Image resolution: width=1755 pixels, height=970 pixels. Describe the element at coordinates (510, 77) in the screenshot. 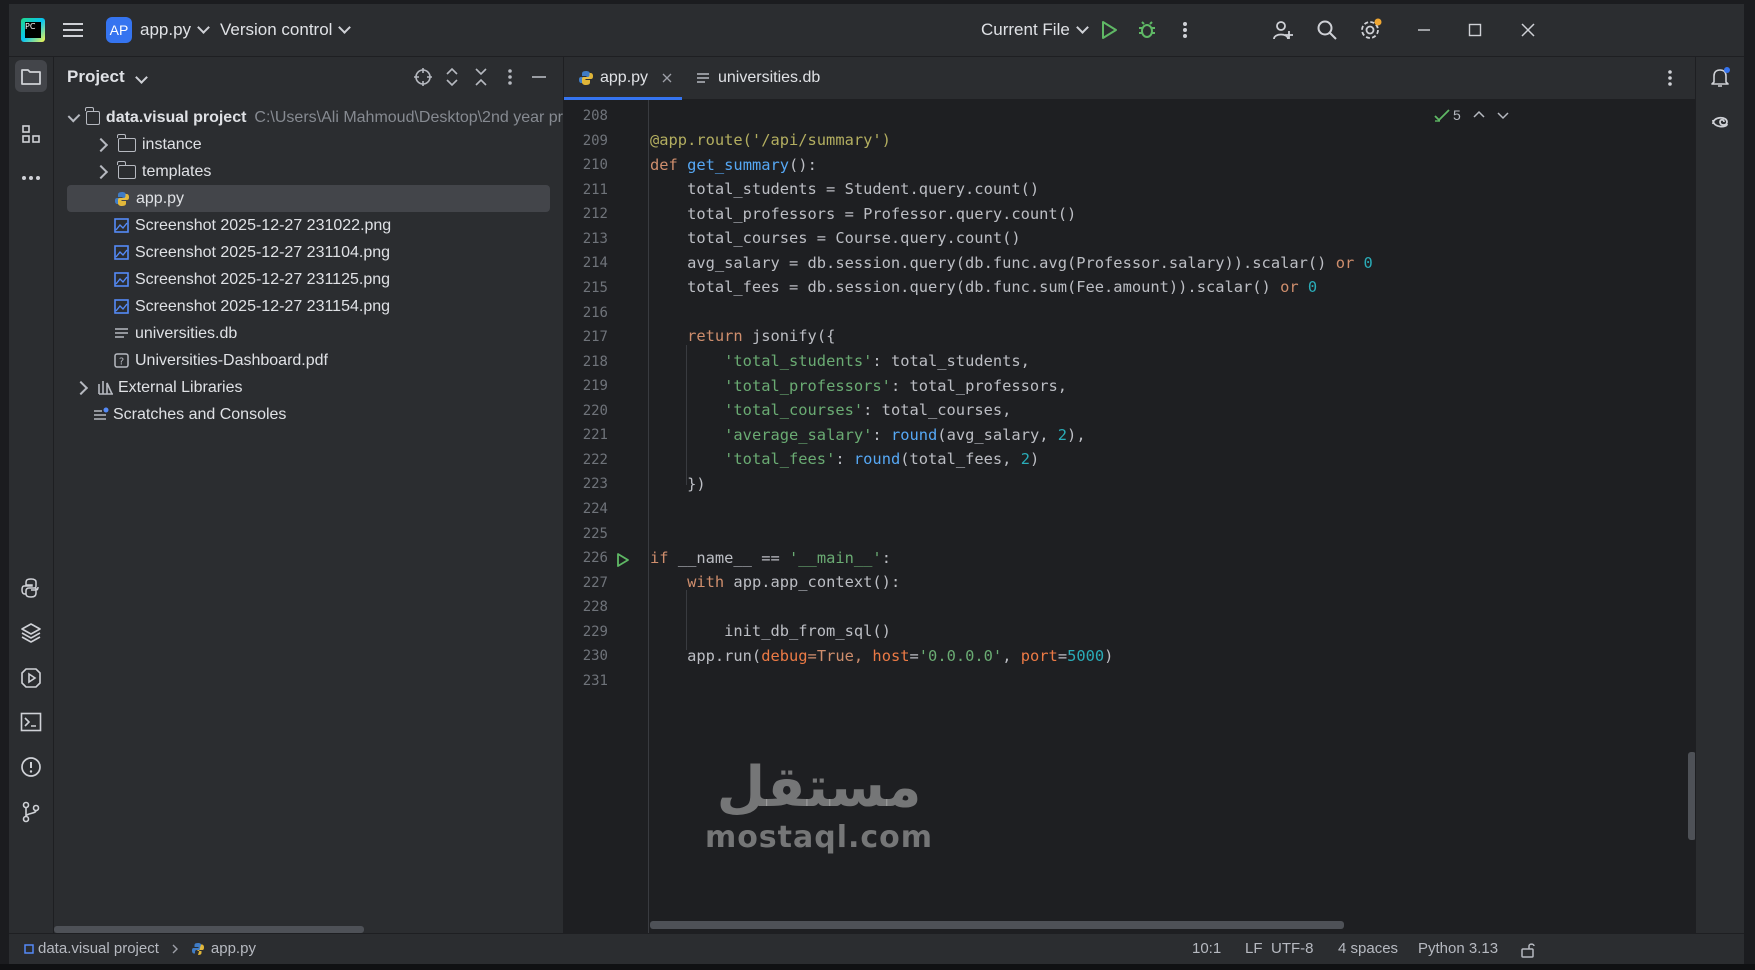

I see `panel-options-button` at that location.